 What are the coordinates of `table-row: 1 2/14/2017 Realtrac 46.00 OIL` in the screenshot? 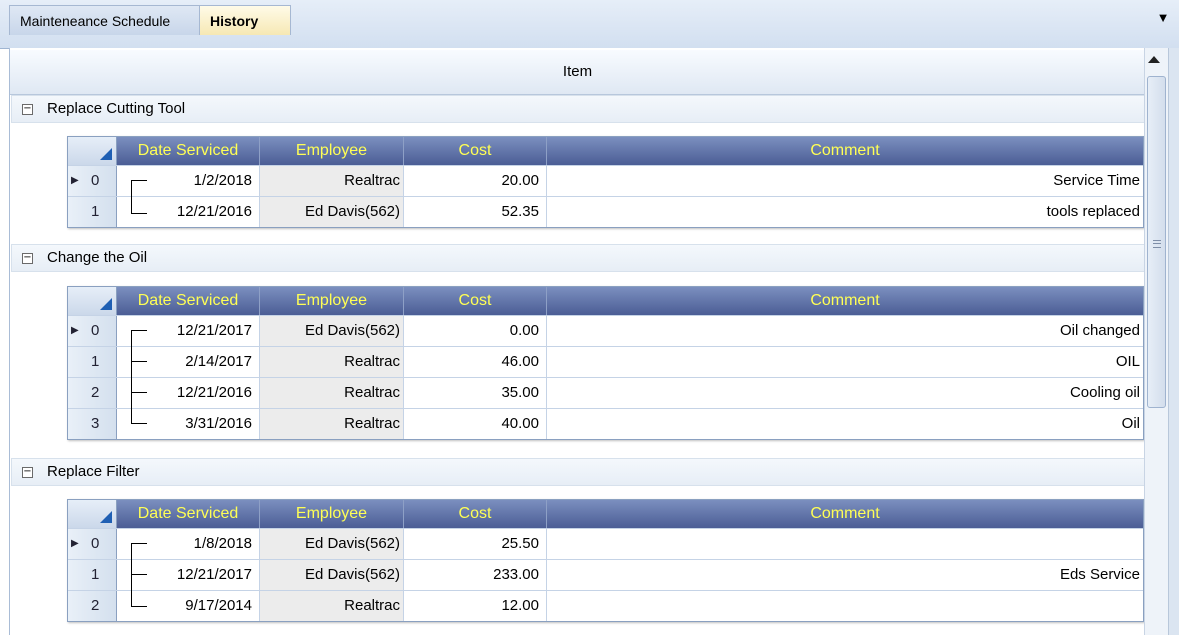 It's located at (605, 361).